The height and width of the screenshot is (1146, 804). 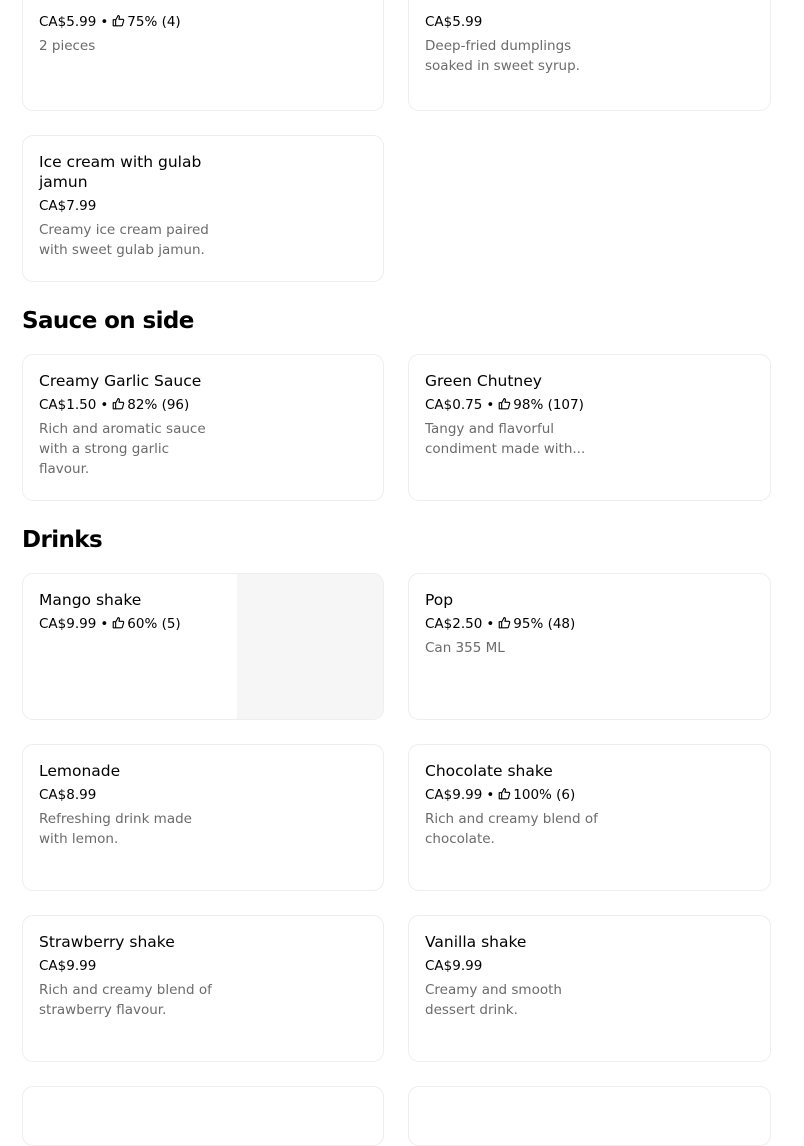 What do you see at coordinates (120, 172) in the screenshot?
I see `item-name: Ice cream with gulab jamun` at bounding box center [120, 172].